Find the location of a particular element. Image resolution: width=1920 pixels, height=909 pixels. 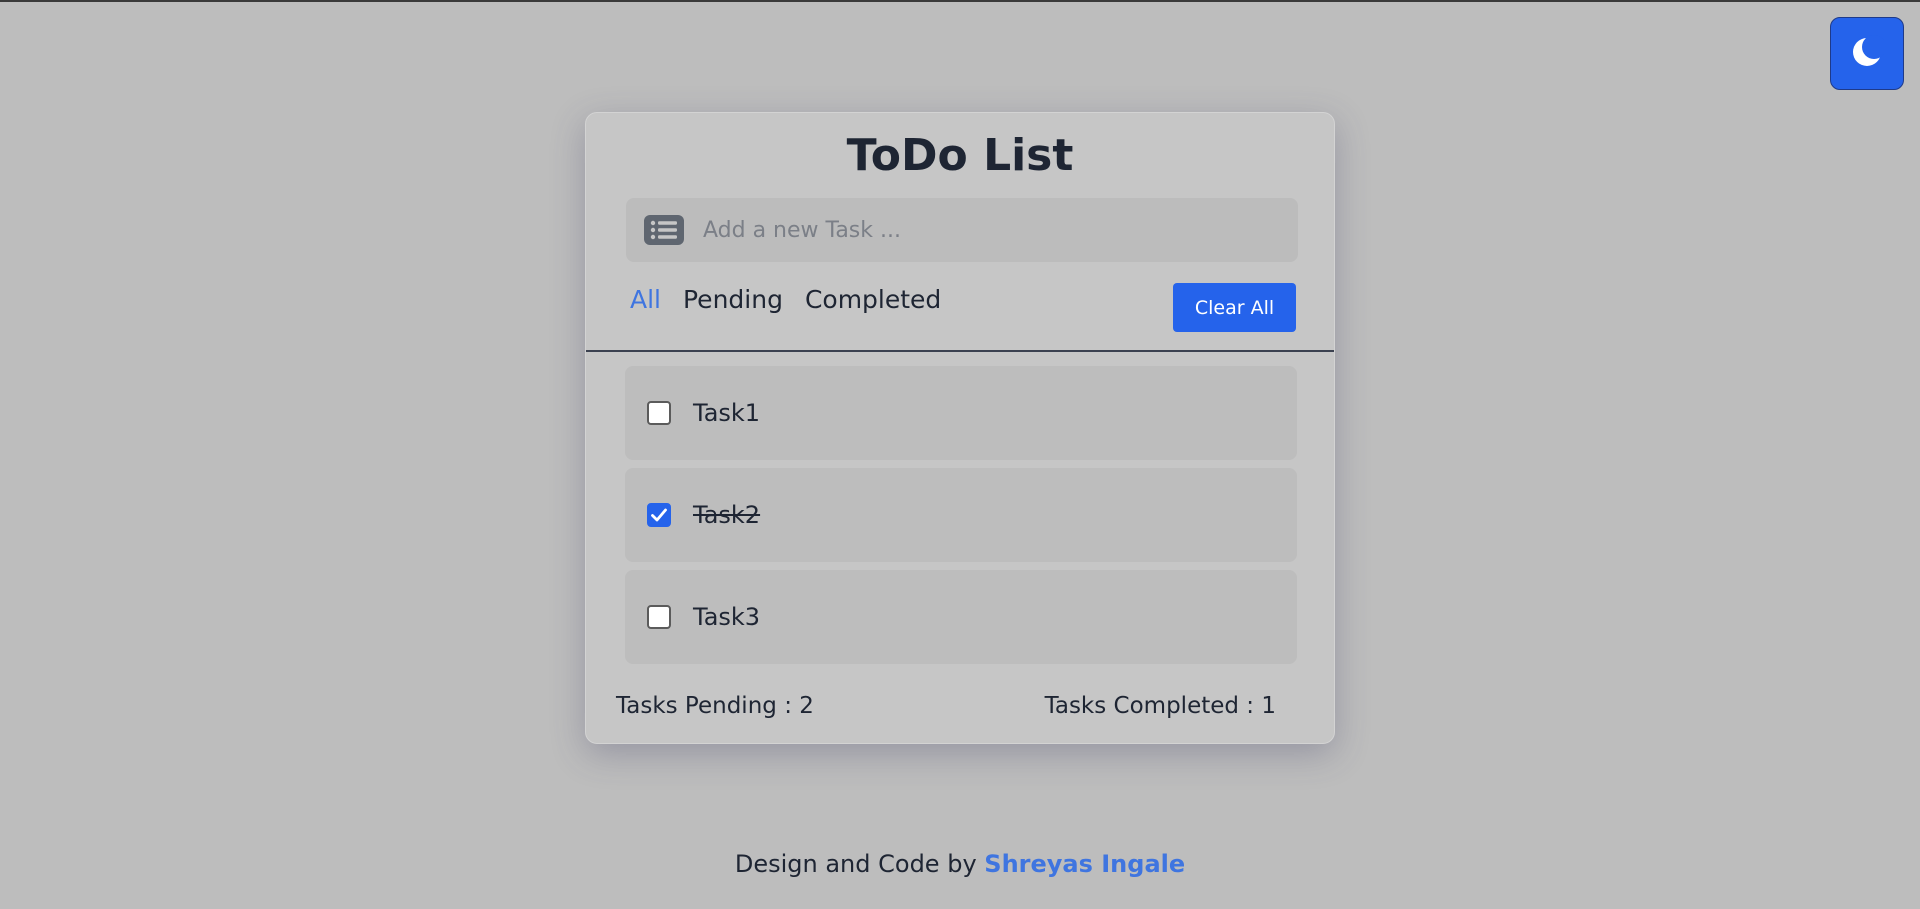

credit-prefix: Design and Code by is located at coordinates (855, 864).